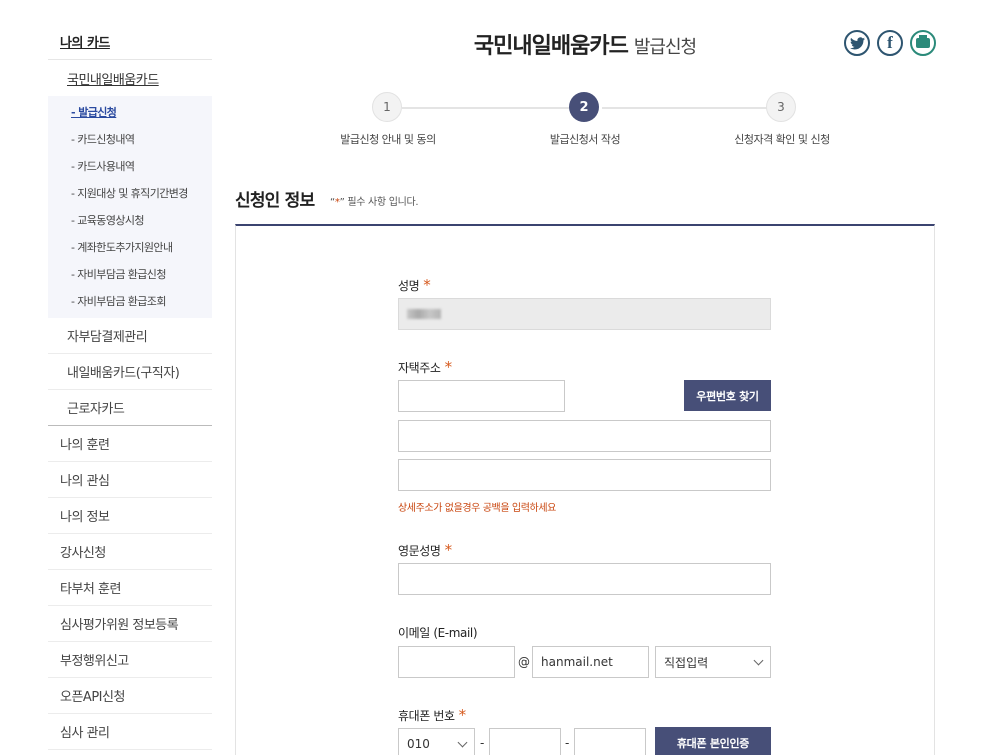  What do you see at coordinates (108, 220) in the screenshot?
I see `sidebar-subitem-label: - 교육동영상시청` at bounding box center [108, 220].